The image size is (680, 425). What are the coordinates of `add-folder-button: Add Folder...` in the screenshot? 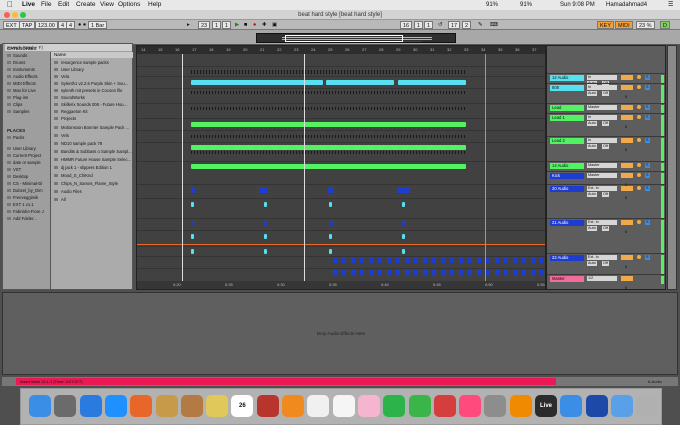 It's located at (22, 218).